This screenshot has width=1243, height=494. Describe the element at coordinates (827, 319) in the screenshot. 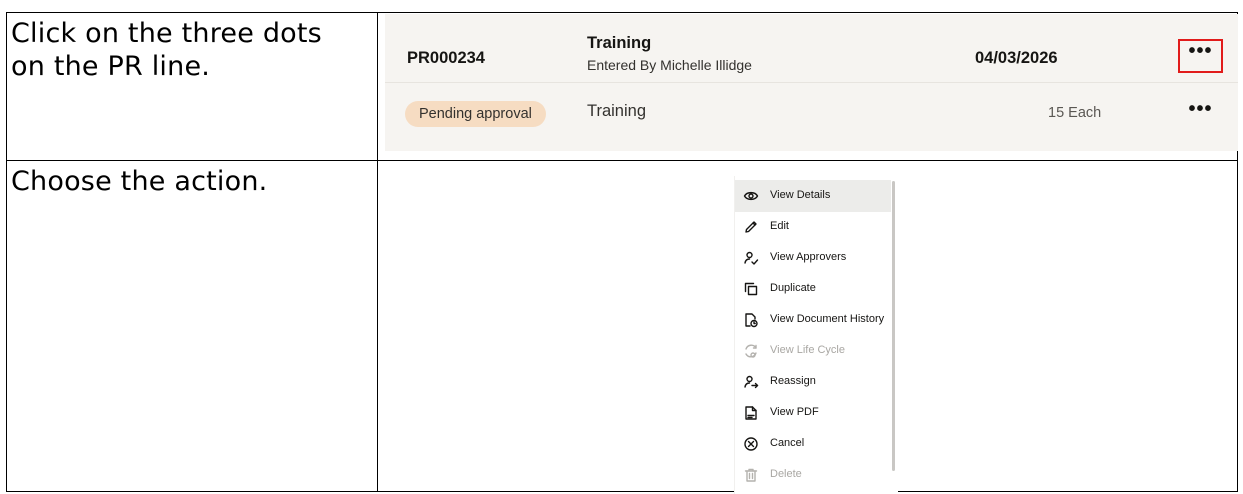

I see `menu-item-label: View Document History` at that location.